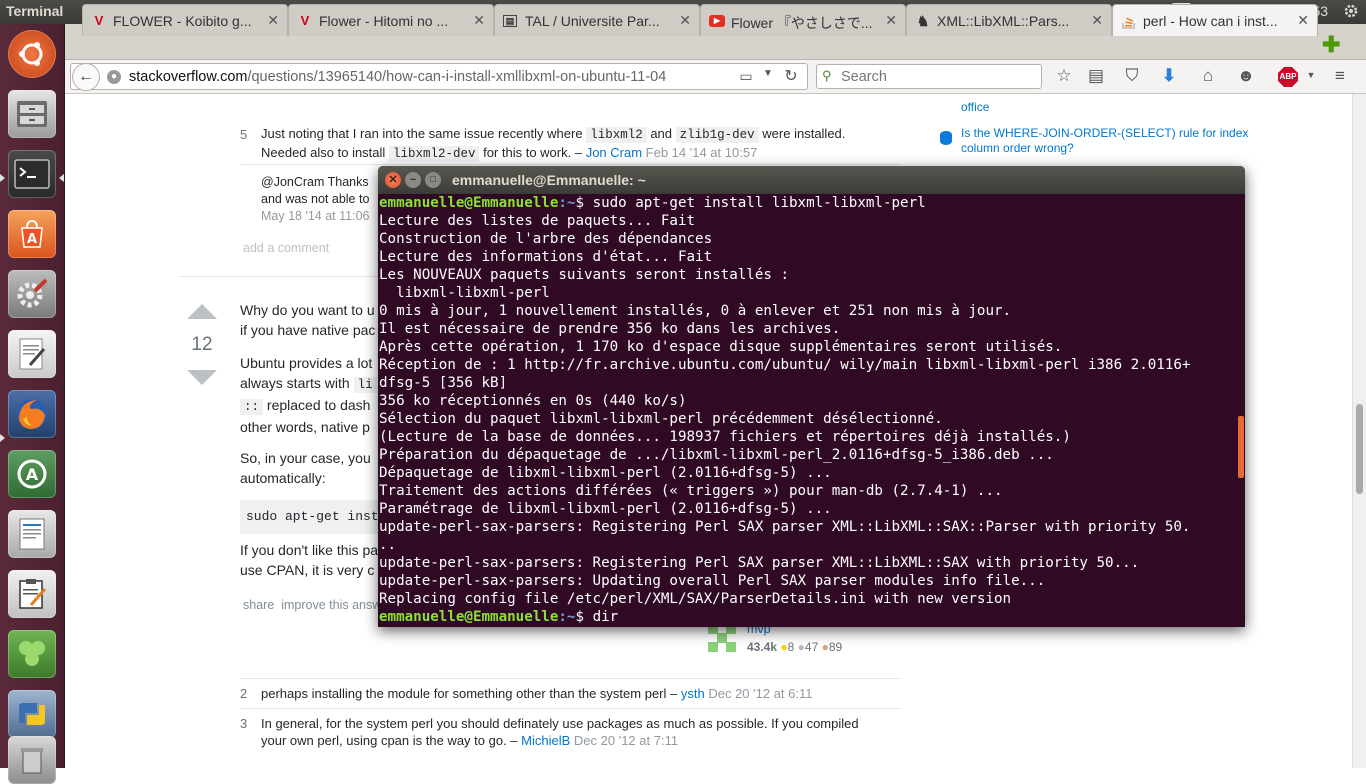 Image resolution: width=1366 pixels, height=784 pixels. What do you see at coordinates (614, 152) in the screenshot?
I see `comment-user-link: Jon Cram` at bounding box center [614, 152].